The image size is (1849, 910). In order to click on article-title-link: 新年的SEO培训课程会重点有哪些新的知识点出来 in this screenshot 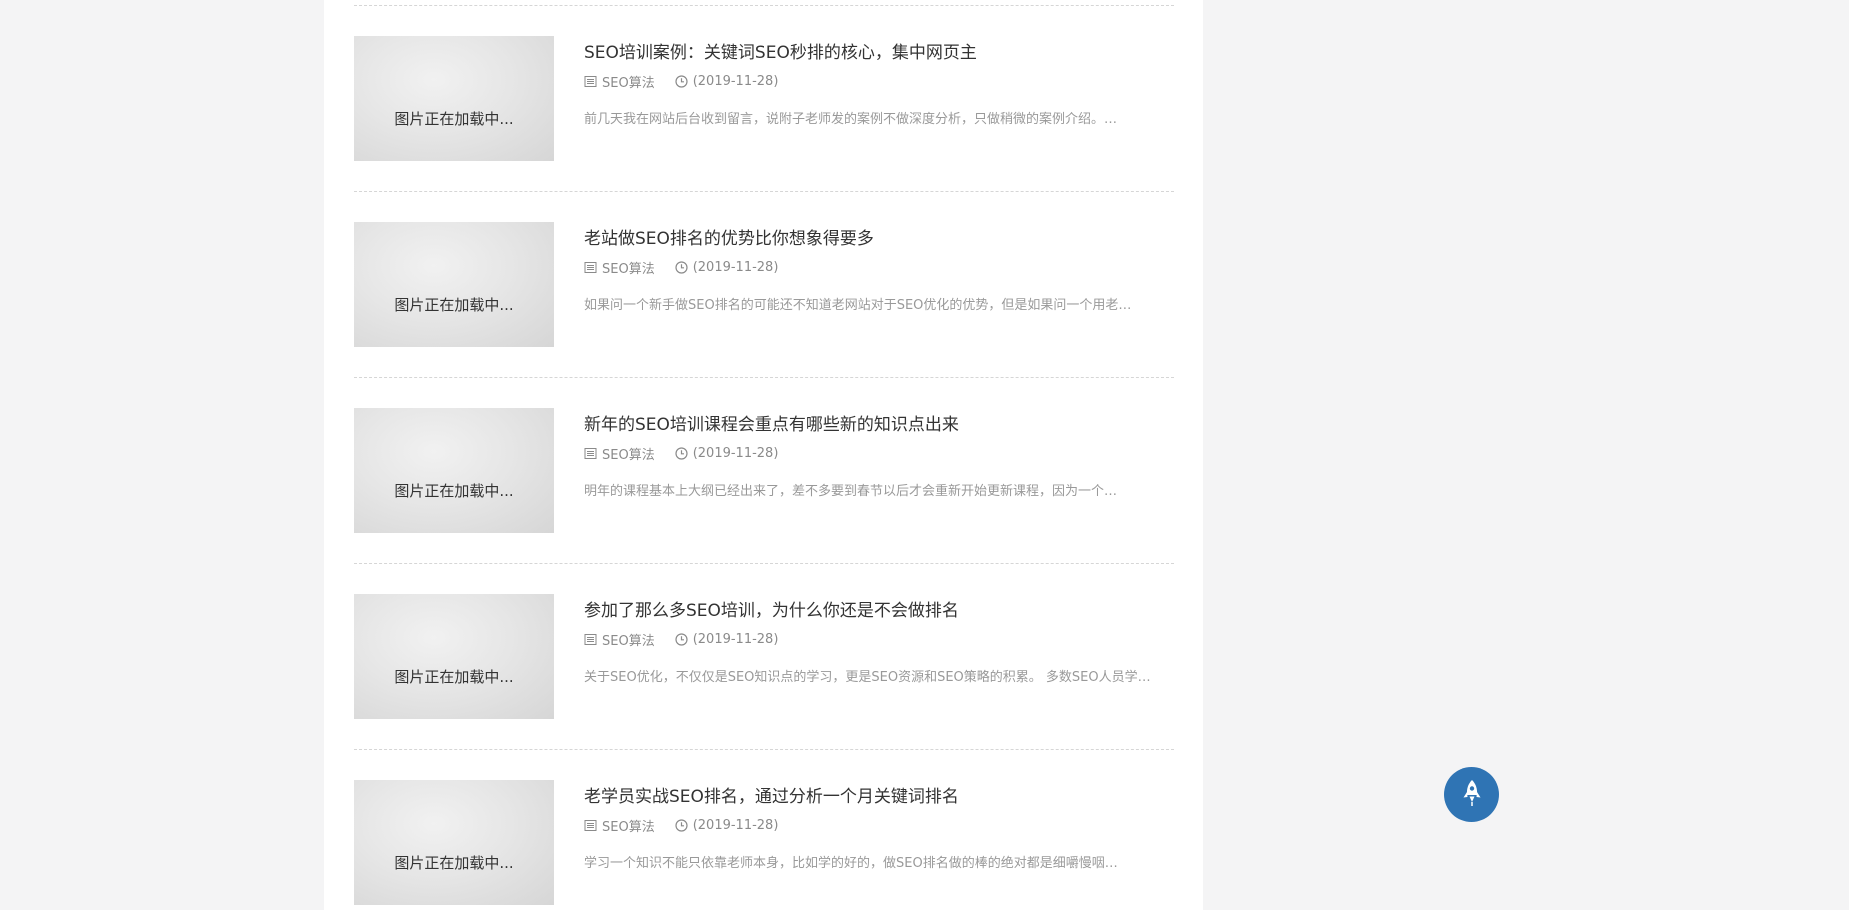, I will do `click(771, 422)`.